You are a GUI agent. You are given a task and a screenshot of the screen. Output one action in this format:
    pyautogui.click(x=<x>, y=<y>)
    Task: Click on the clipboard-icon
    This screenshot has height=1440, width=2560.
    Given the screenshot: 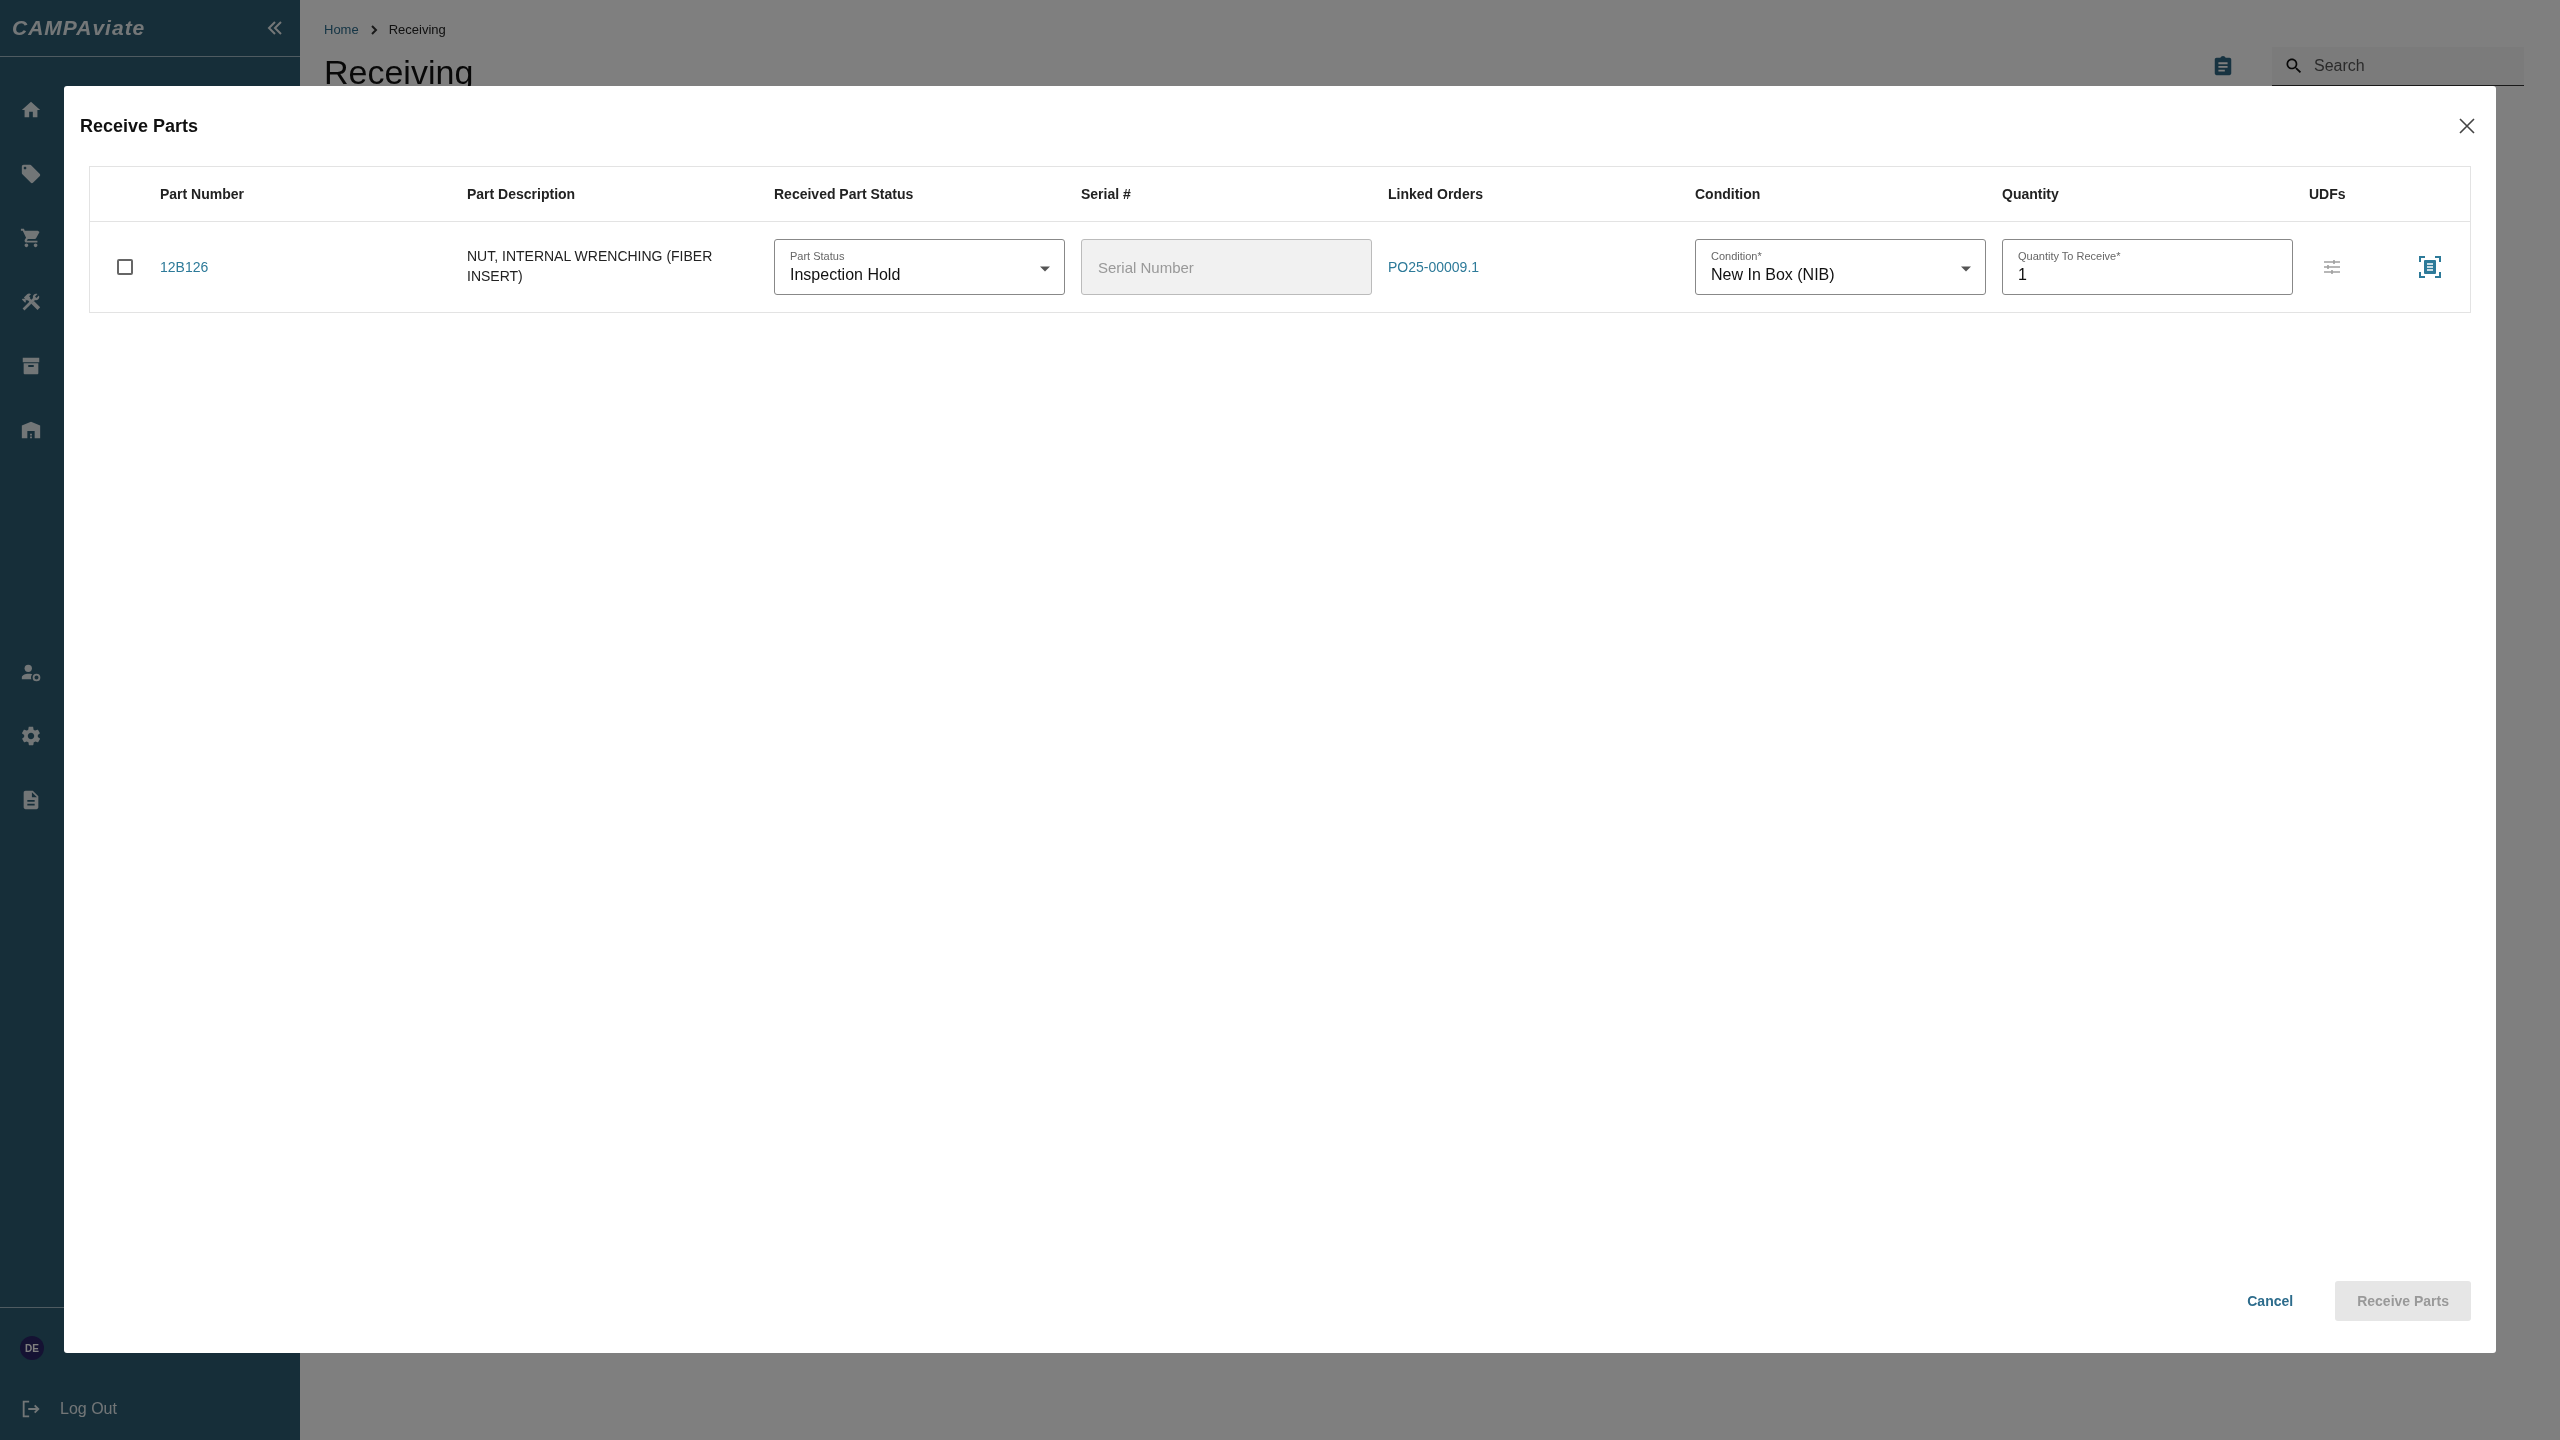 What is the action you would take?
    pyautogui.click(x=2223, y=66)
    